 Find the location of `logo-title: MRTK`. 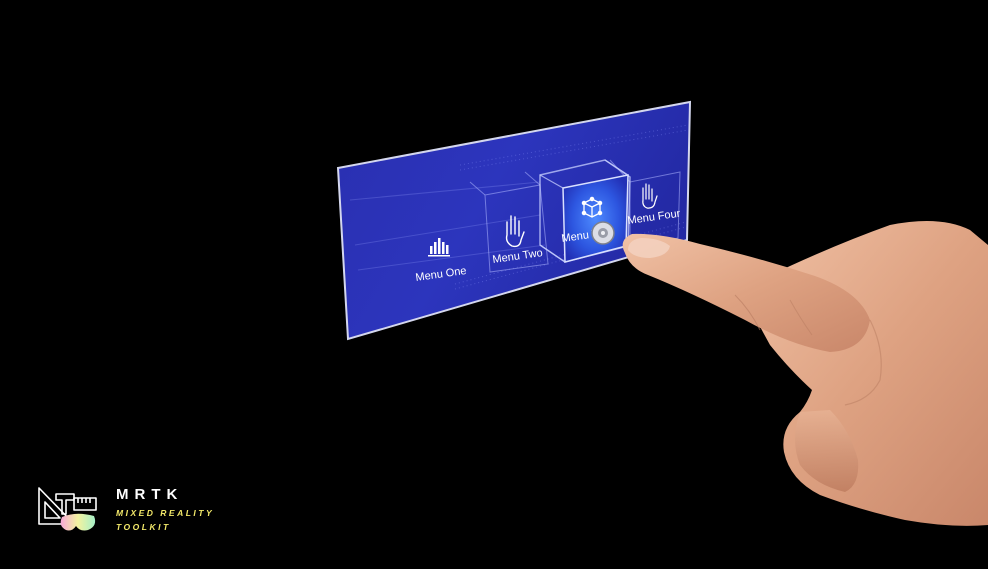

logo-title: MRTK is located at coordinates (150, 494).